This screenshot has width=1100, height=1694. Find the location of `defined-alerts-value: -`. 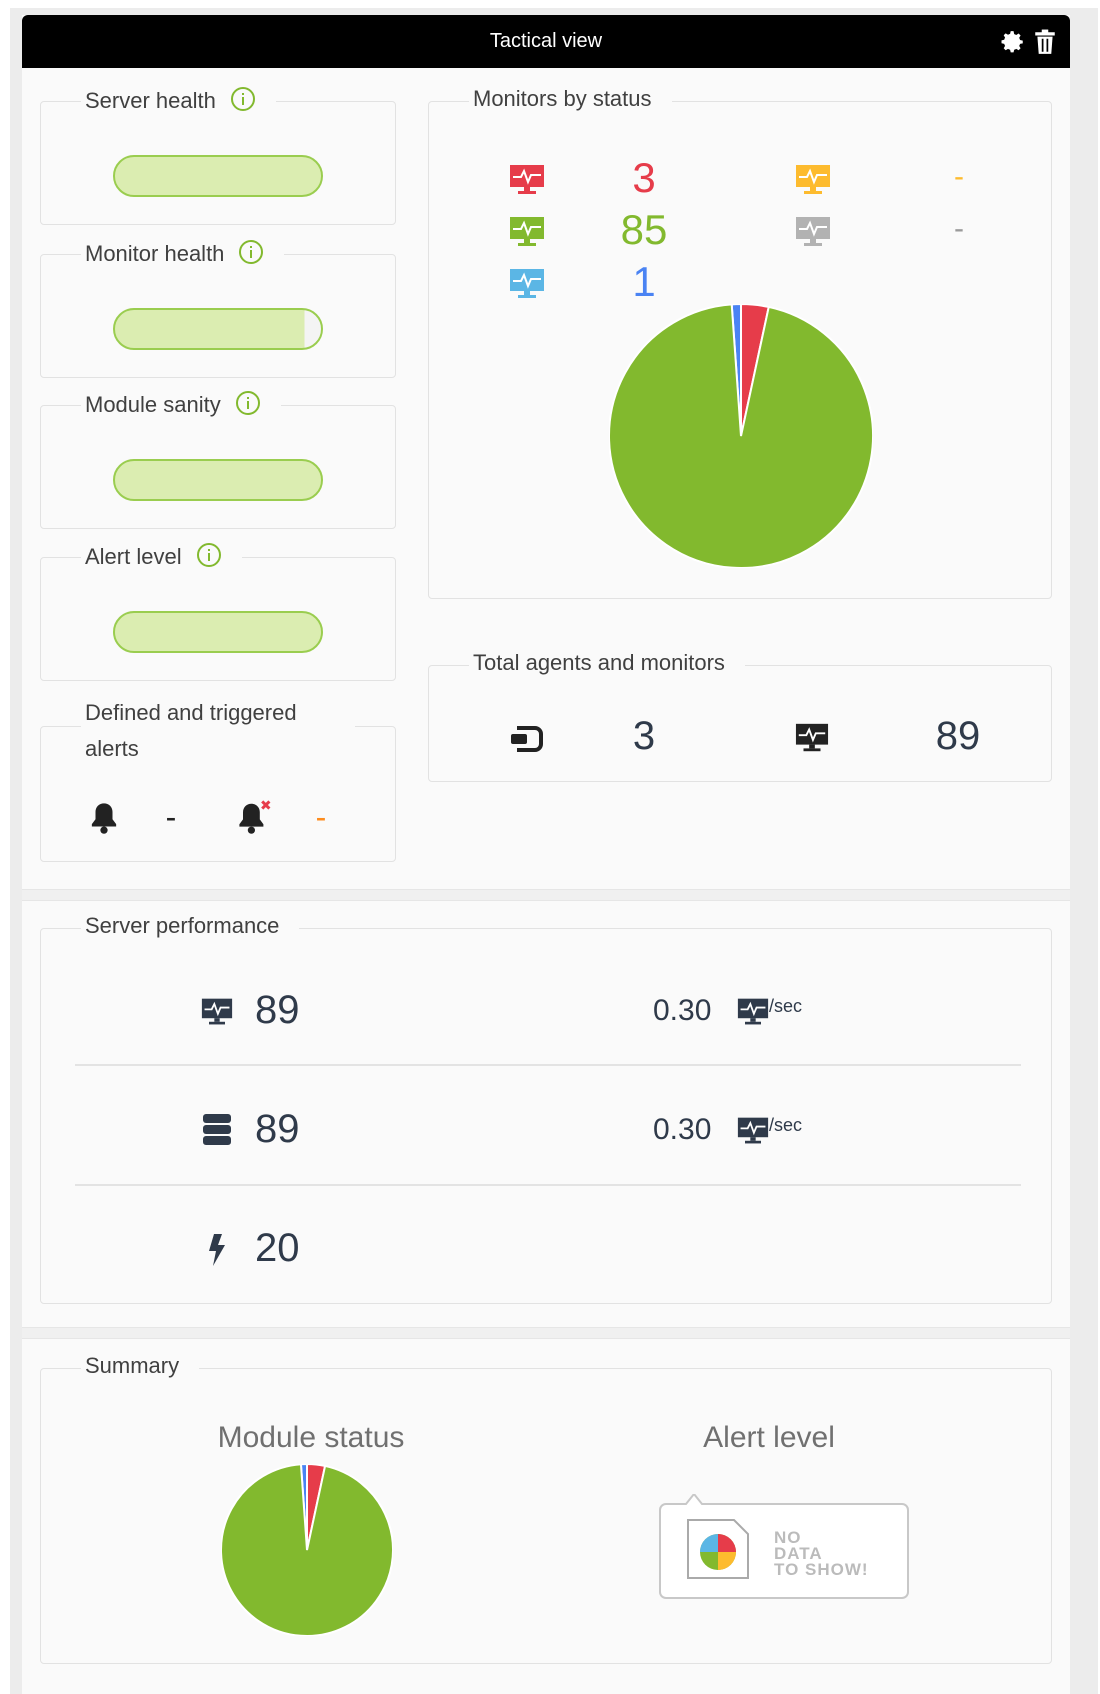

defined-alerts-value: - is located at coordinates (171, 817).